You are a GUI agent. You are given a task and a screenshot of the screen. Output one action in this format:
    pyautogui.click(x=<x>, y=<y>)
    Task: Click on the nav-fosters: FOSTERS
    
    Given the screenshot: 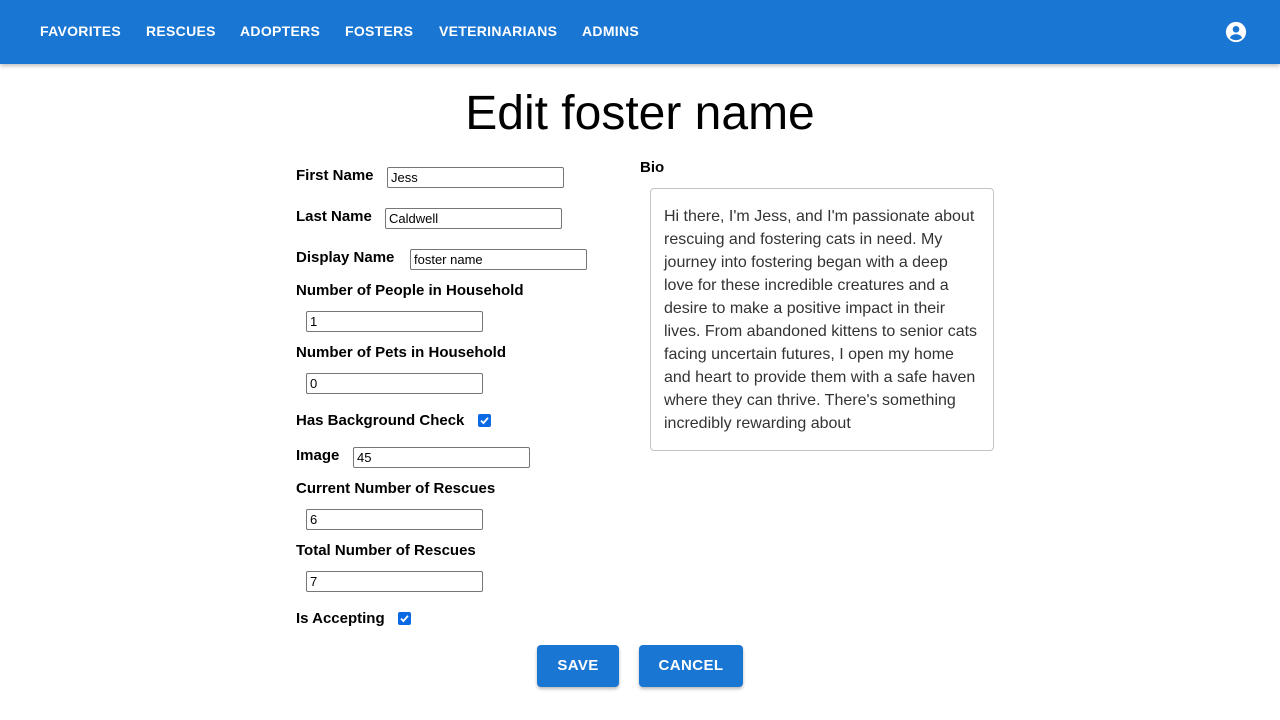 What is the action you would take?
    pyautogui.click(x=379, y=32)
    